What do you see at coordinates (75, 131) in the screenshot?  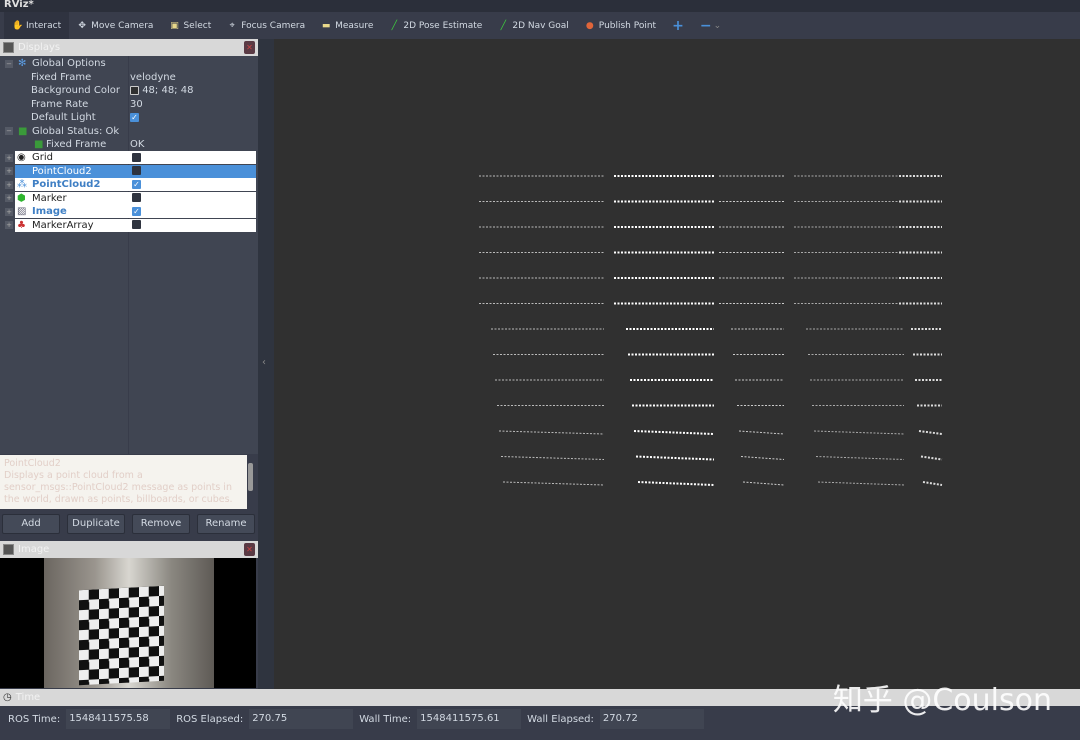 I see `global-status: Global Status: Ok` at bounding box center [75, 131].